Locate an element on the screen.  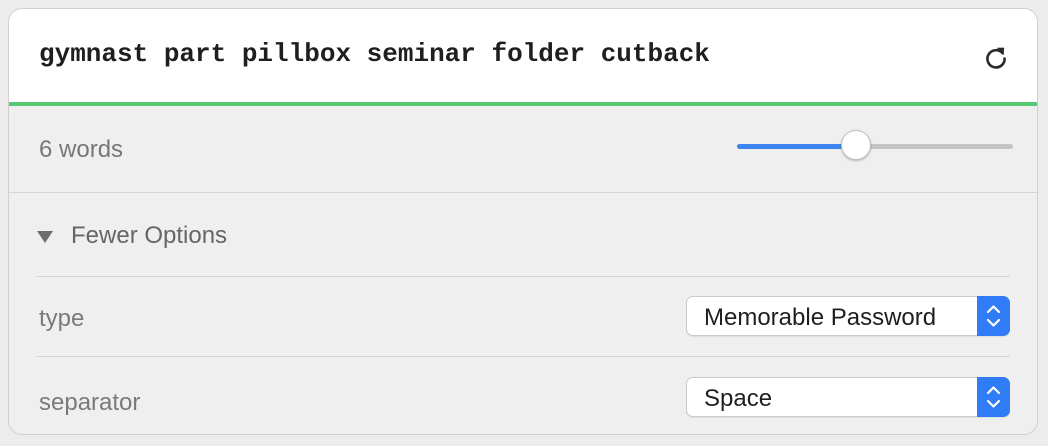
separator-select-value: Space is located at coordinates (738, 398).